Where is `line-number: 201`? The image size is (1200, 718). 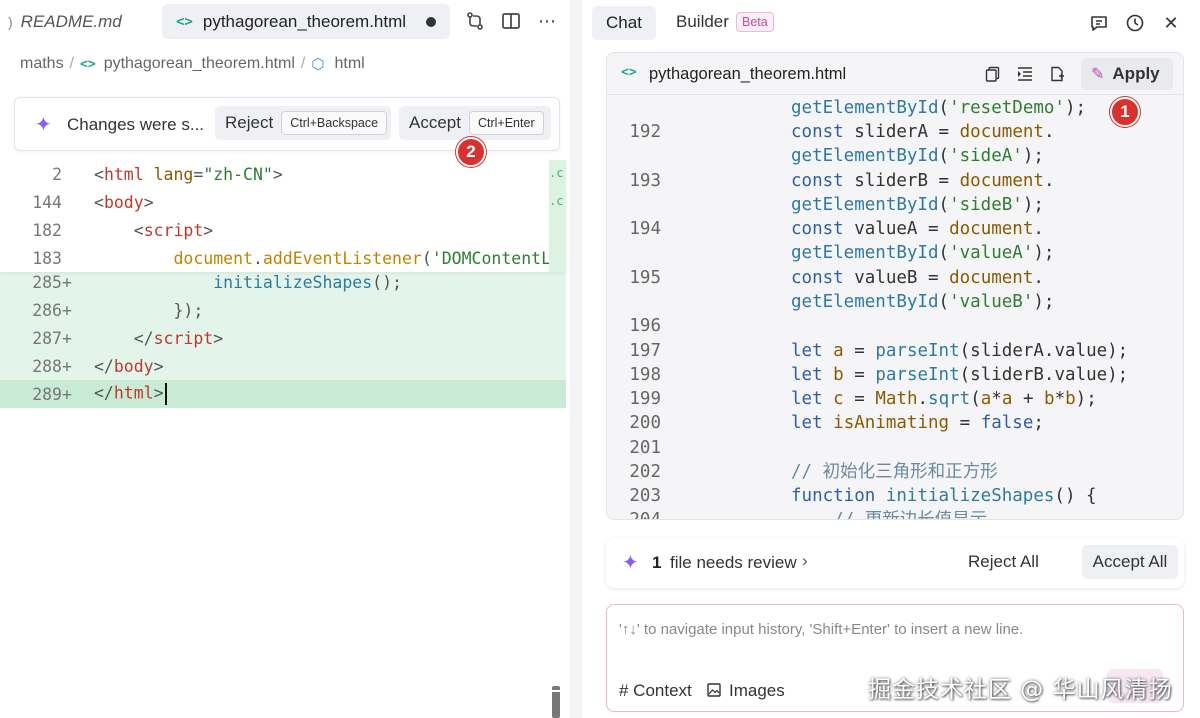
line-number: 201 is located at coordinates (645, 448).